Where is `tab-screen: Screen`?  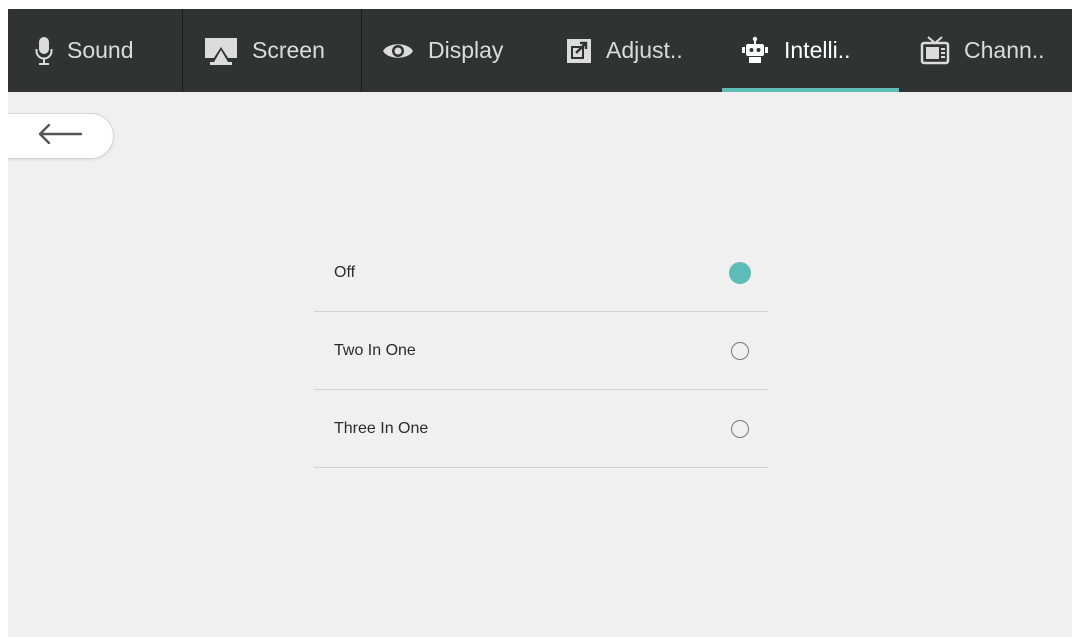 tab-screen: Screen is located at coordinates (264, 50).